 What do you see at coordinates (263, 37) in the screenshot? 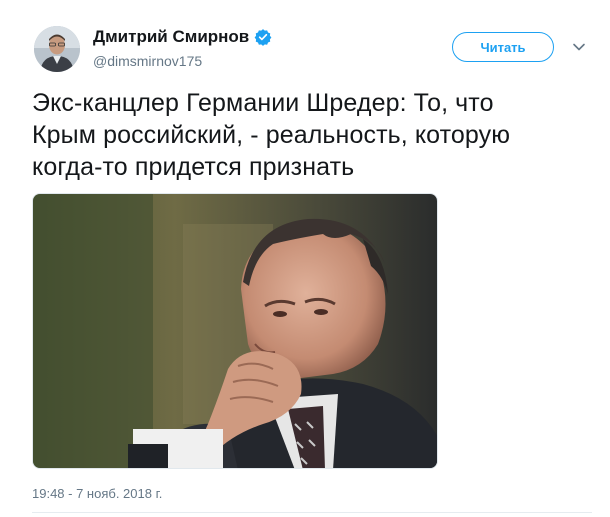
I see `verified-badge-icon` at bounding box center [263, 37].